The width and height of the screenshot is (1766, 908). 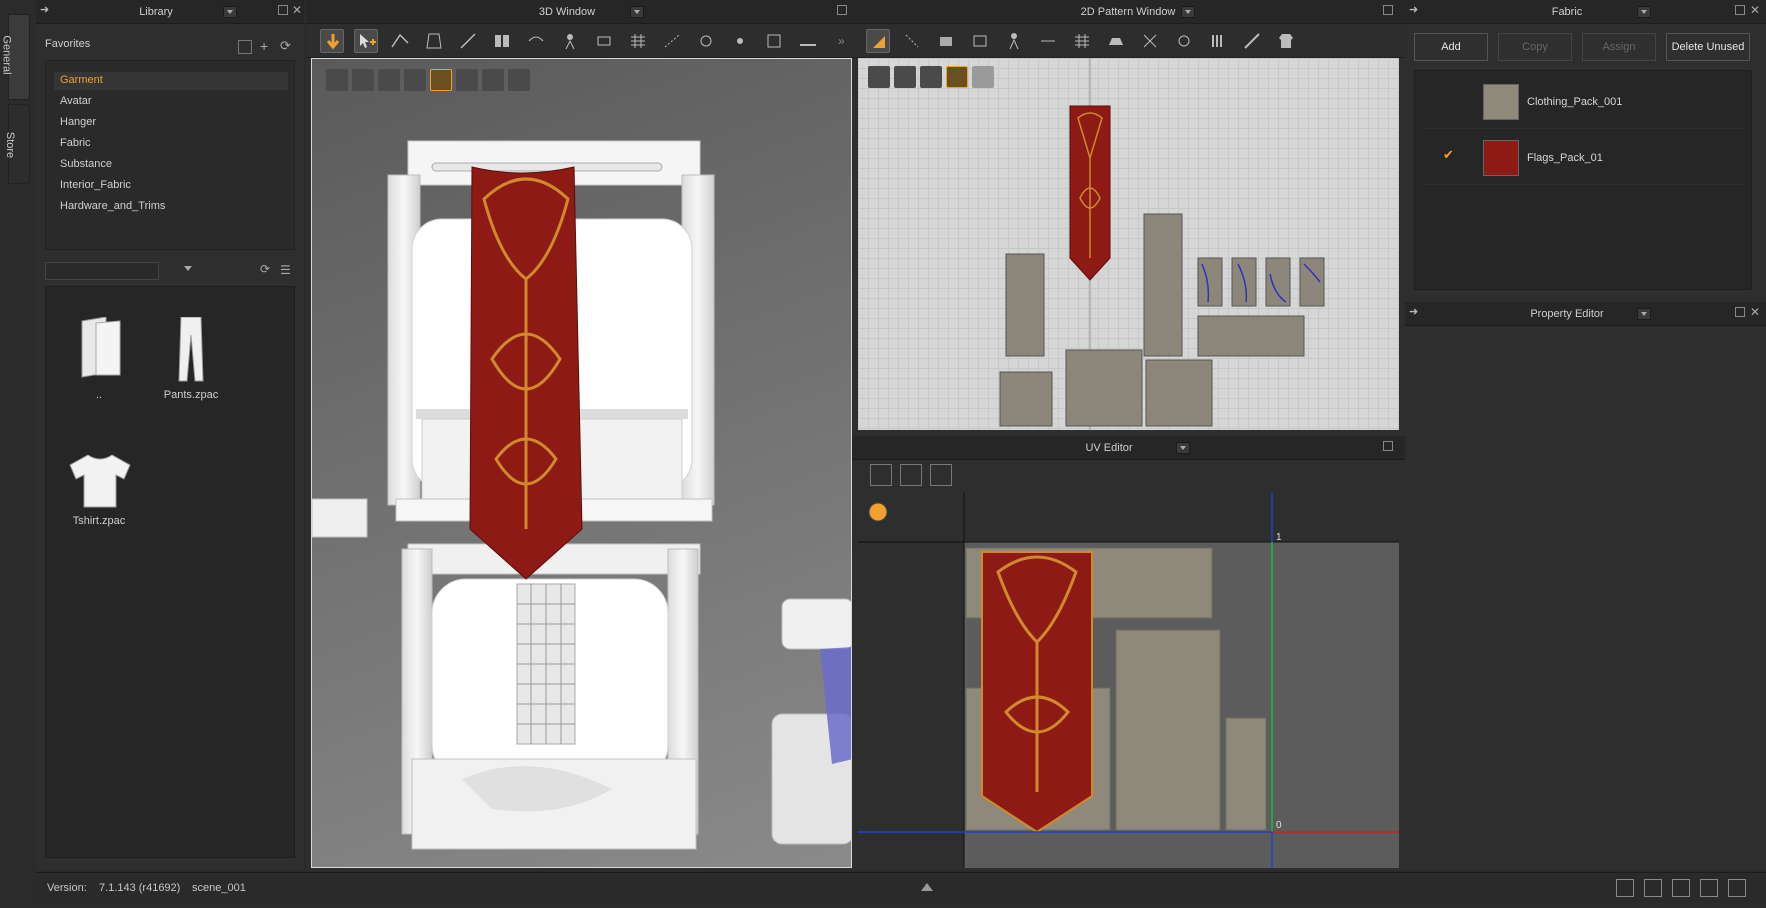 What do you see at coordinates (841, 41) in the screenshot?
I see `toolbar-overflow-icon: »` at bounding box center [841, 41].